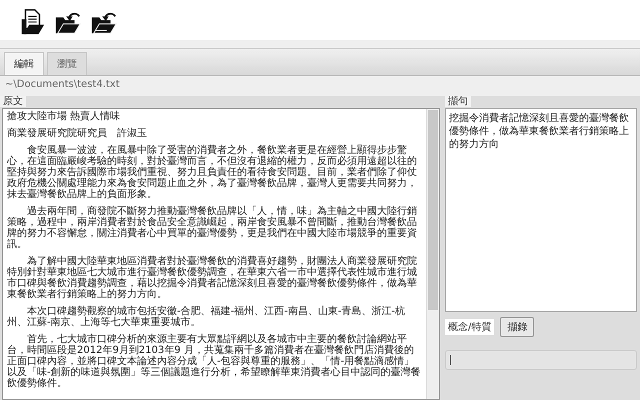  Describe the element at coordinates (62, 84) in the screenshot. I see `file-path: ~\Documents\test4.txt` at that location.